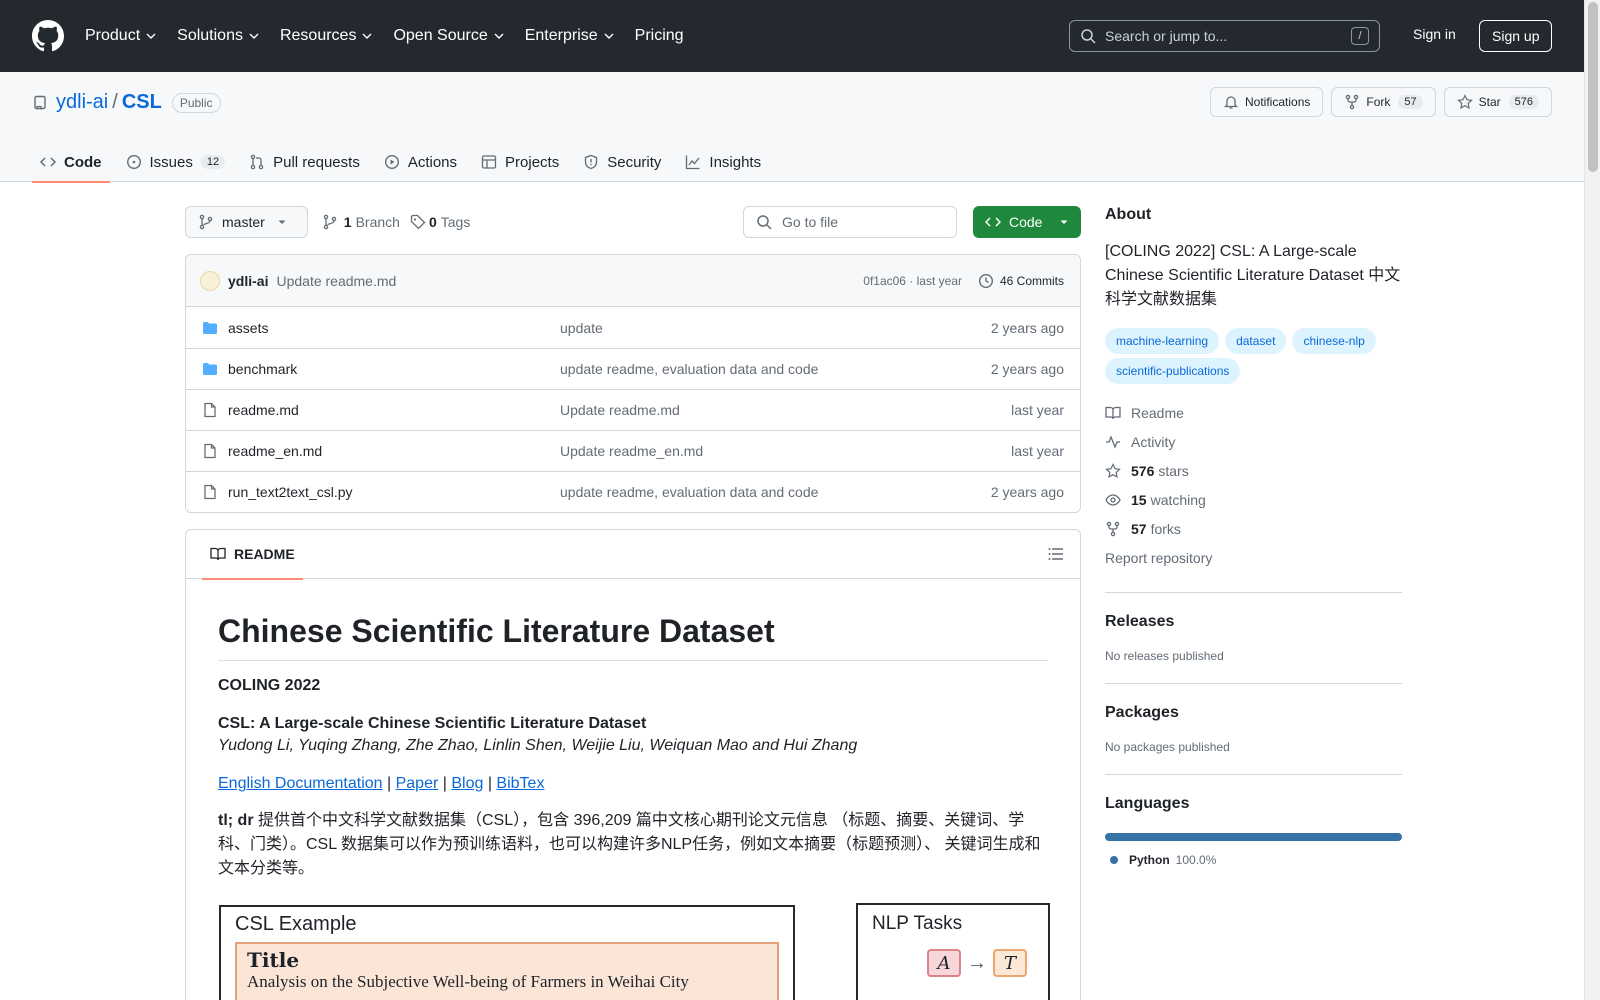 The height and width of the screenshot is (1000, 1600). I want to click on file-name-link: run_text2text_csl.py, so click(394, 492).